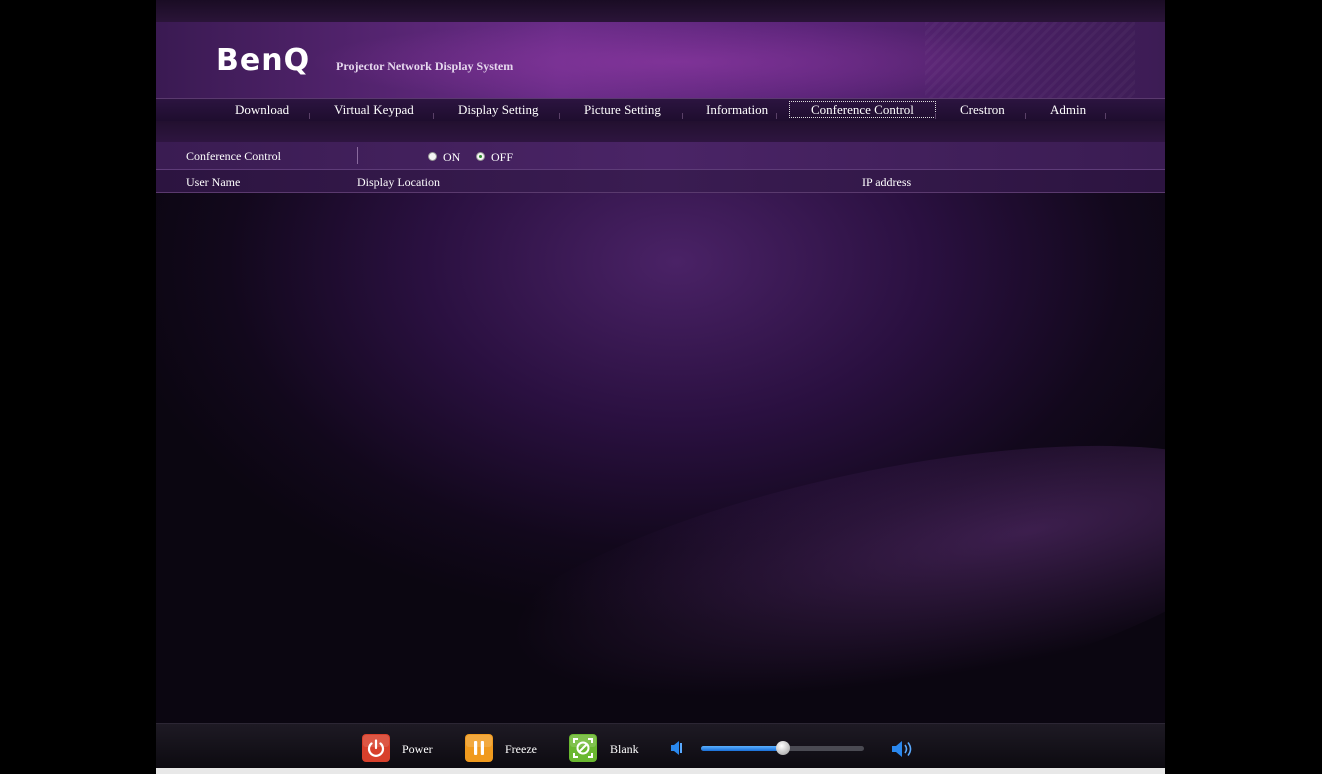  I want to click on conference-off-radio, so click(480, 156).